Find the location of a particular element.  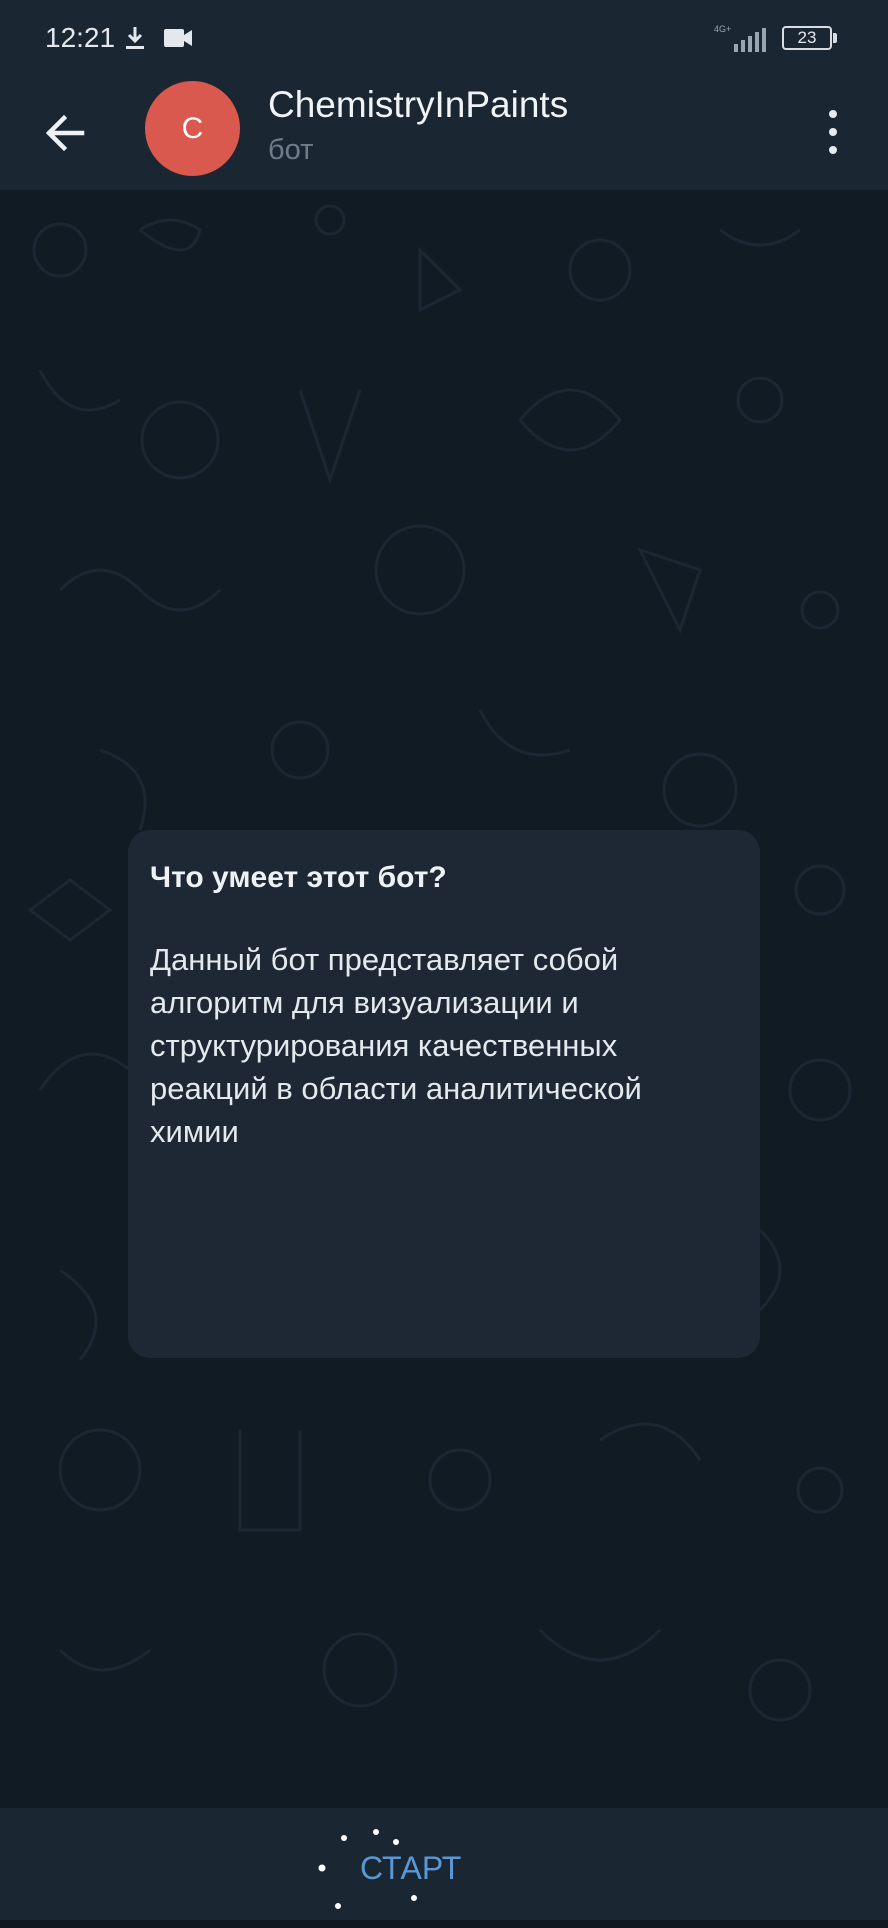

bottom-bar: СТАРТ is located at coordinates (444, 1864).